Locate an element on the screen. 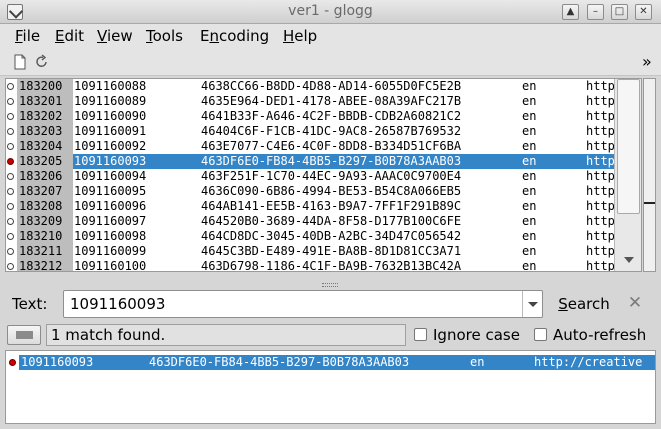 This screenshot has width=661, height=429. ignore-case-label: Ignore case is located at coordinates (476, 335).